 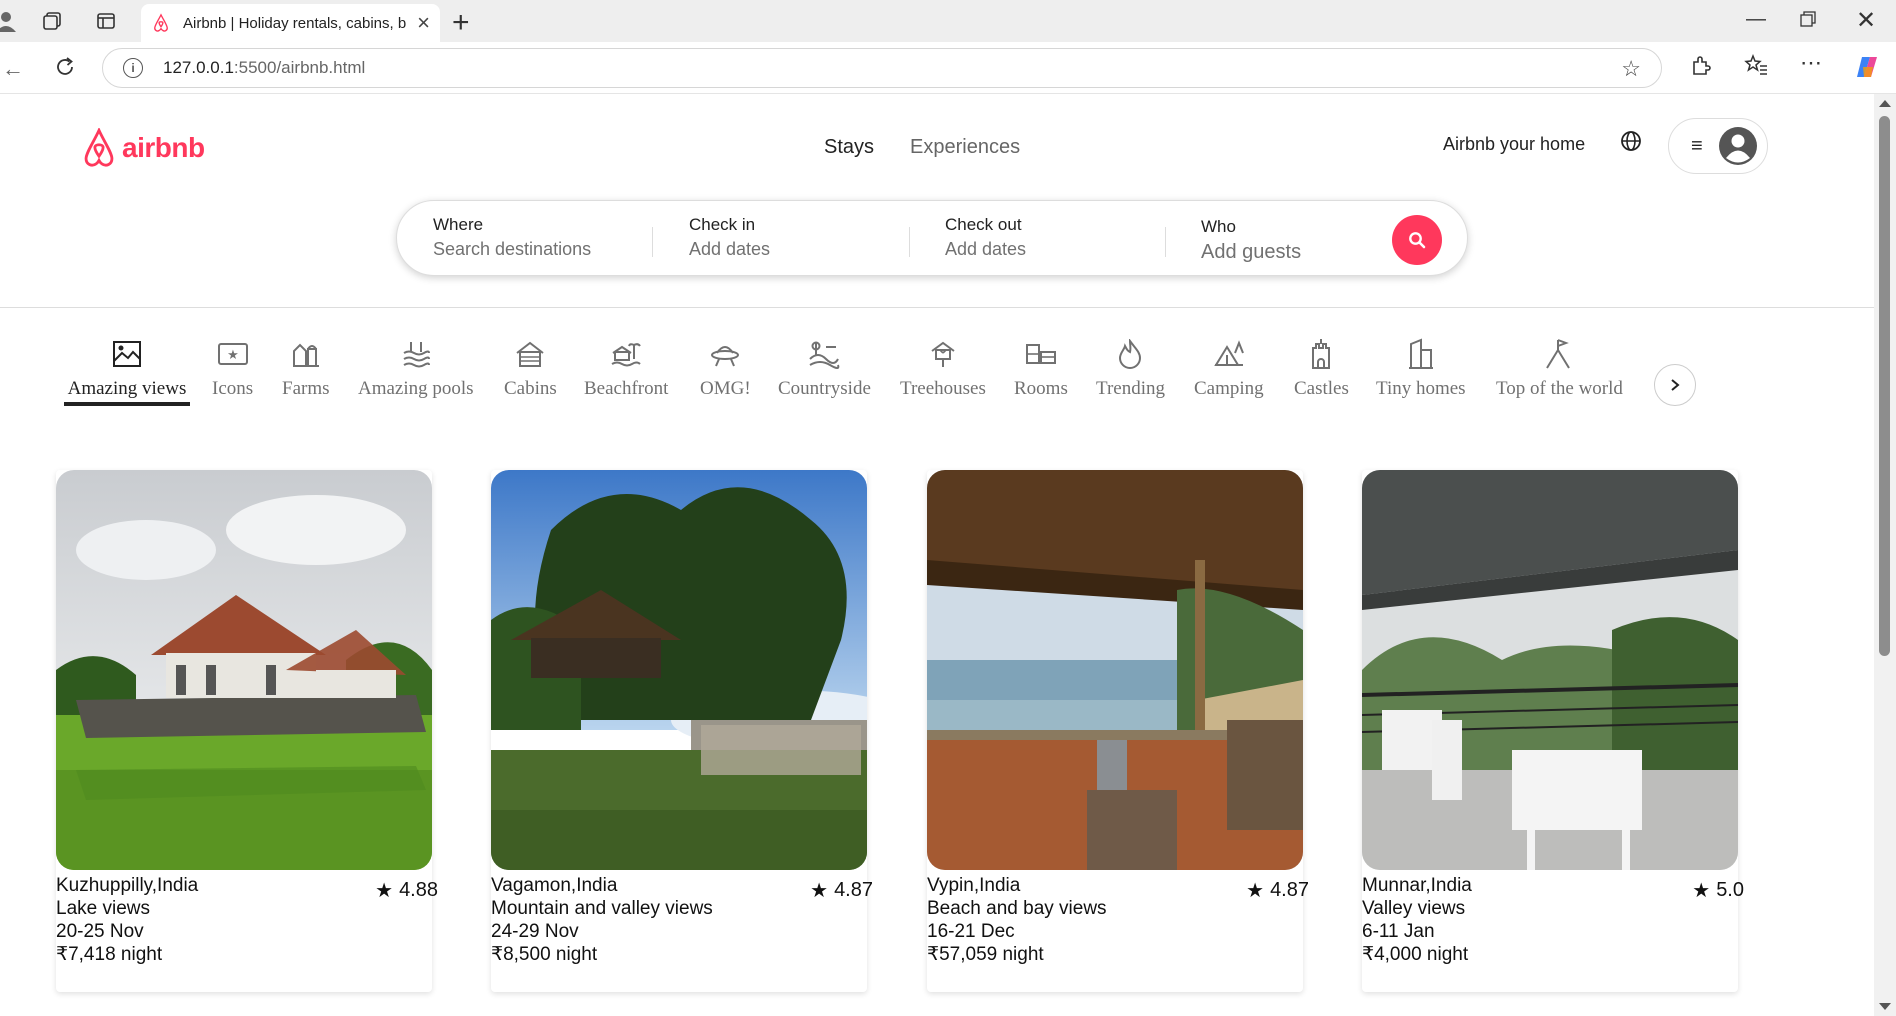 What do you see at coordinates (985, 249) in the screenshot?
I see `check-out-input: Add dates` at bounding box center [985, 249].